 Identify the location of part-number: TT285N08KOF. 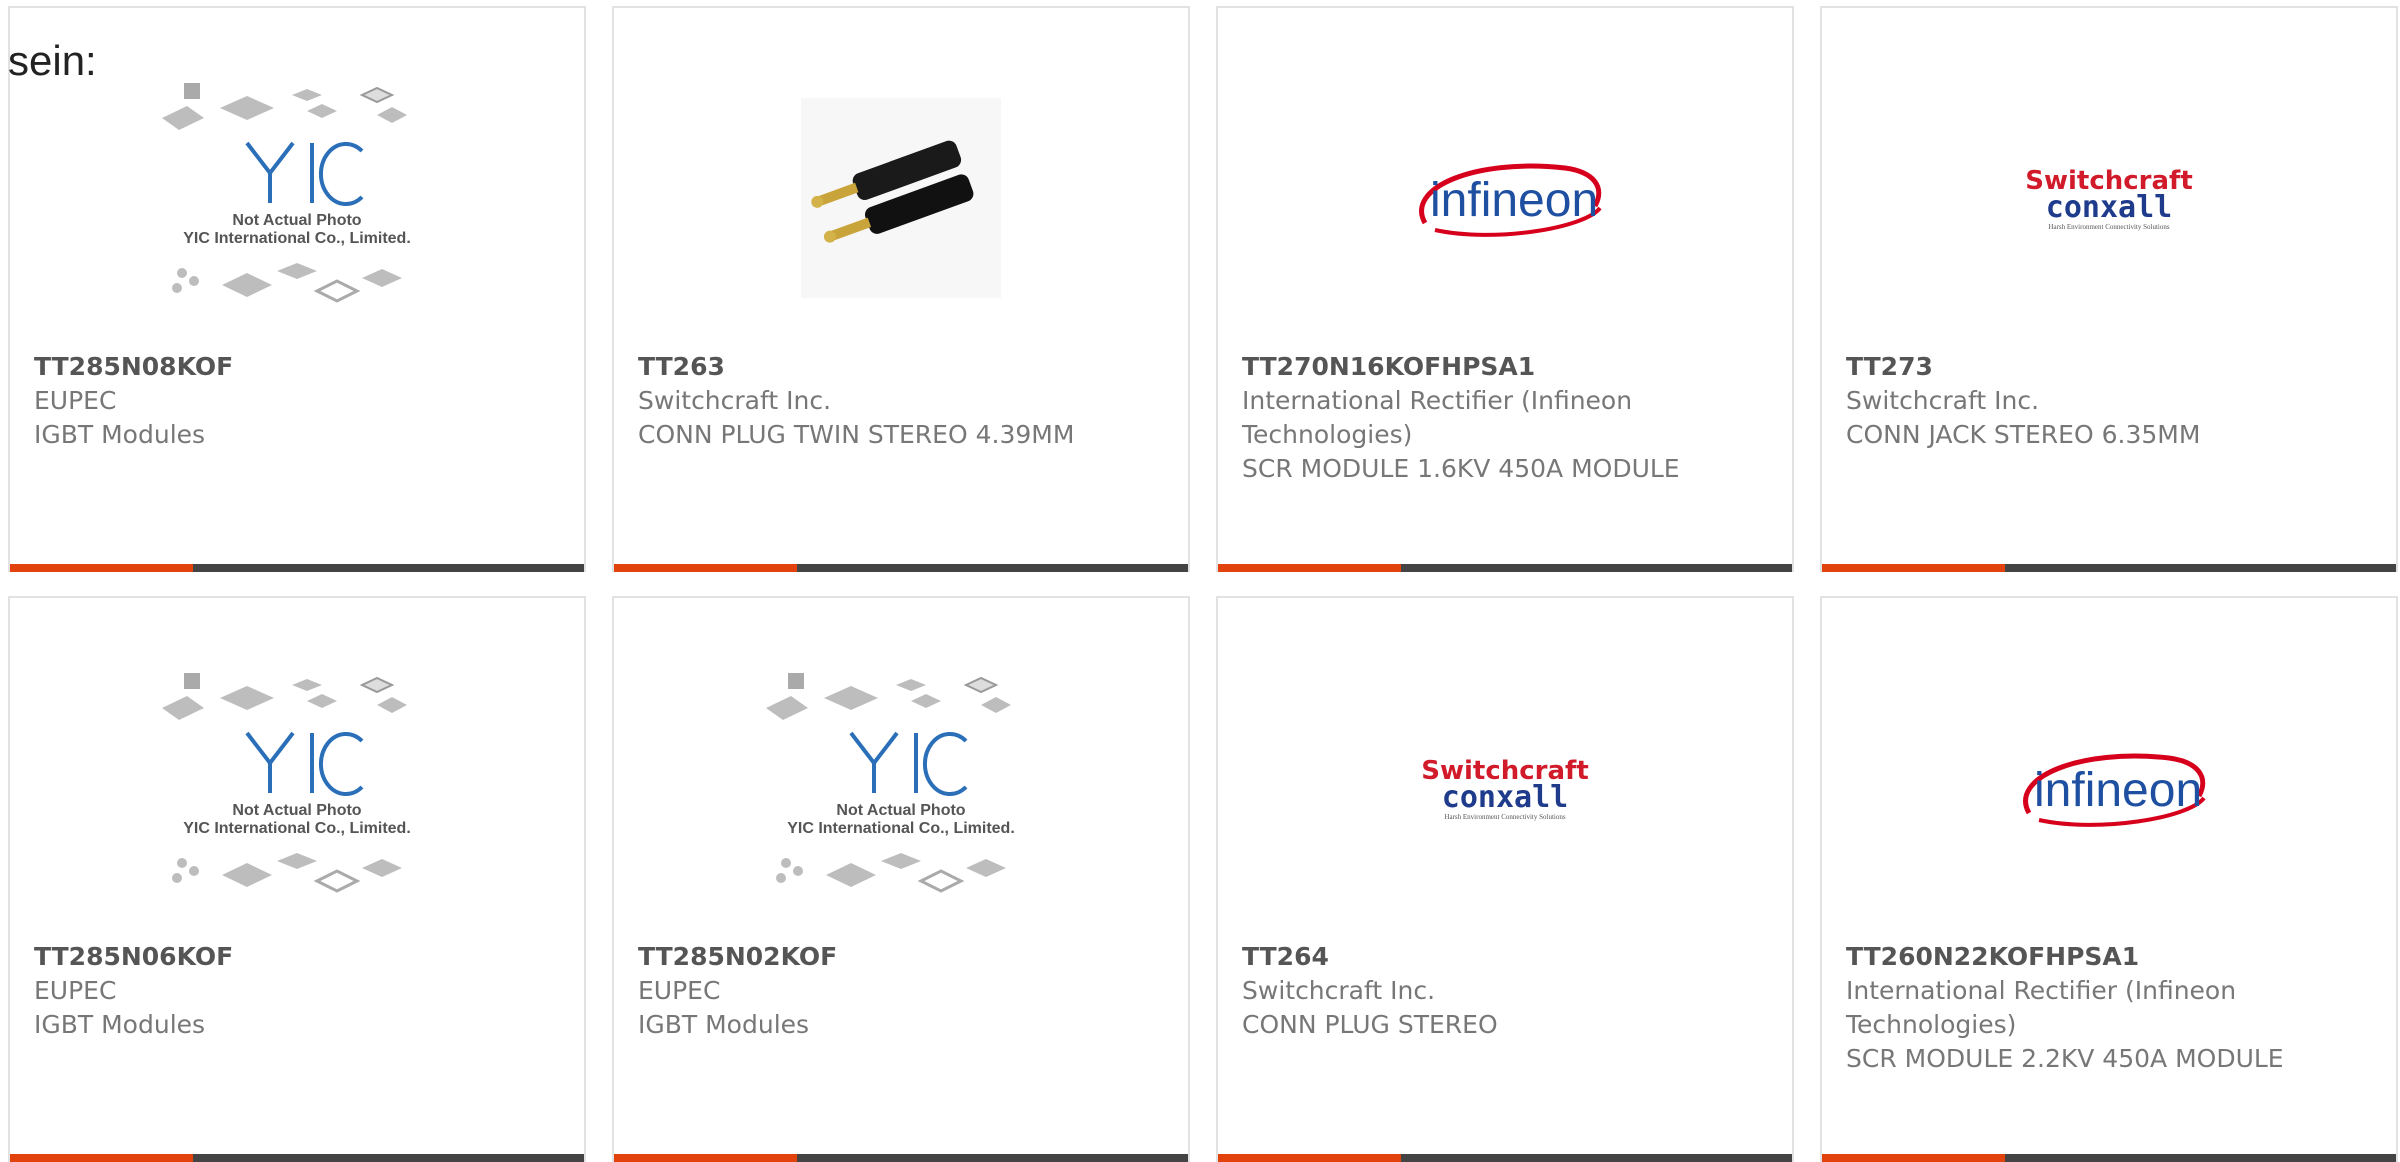
(297, 367).